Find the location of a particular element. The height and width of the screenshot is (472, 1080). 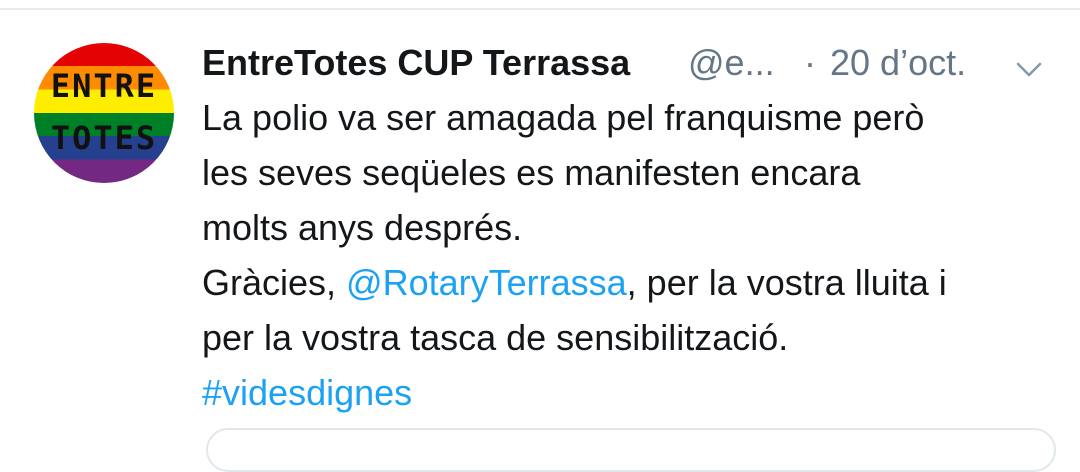

tweet-text-line: molts anys després. is located at coordinates (362, 227).